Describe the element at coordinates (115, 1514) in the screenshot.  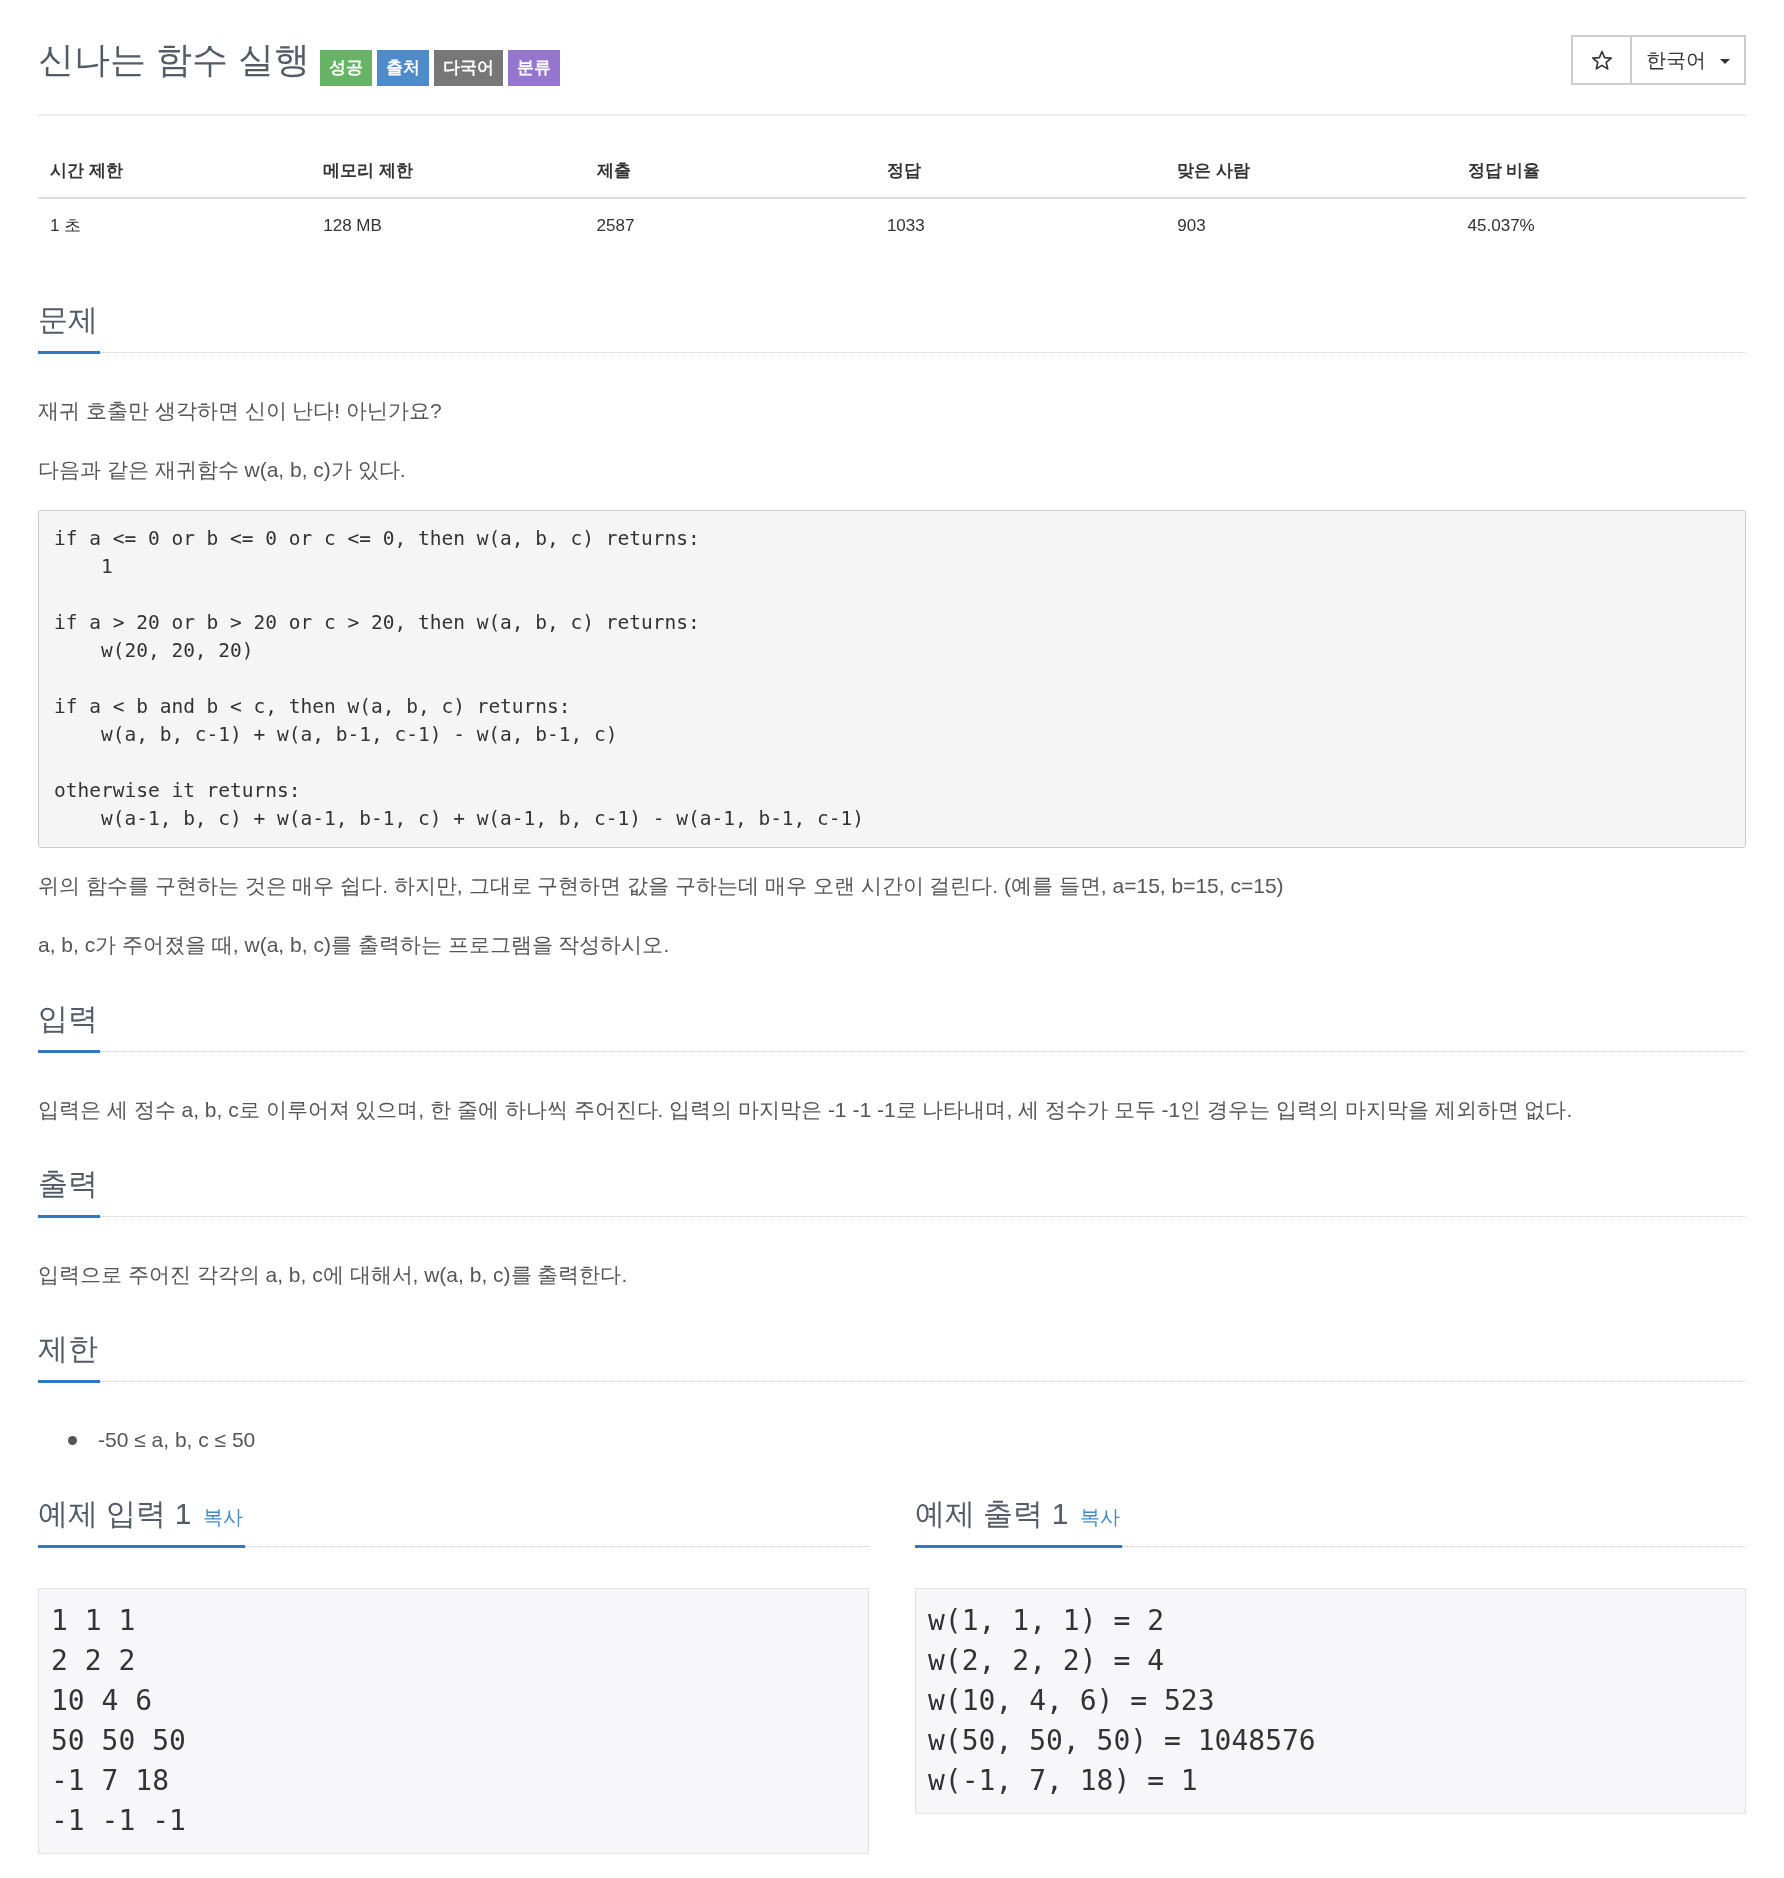
I see `section-title: 예제 입력 1` at that location.